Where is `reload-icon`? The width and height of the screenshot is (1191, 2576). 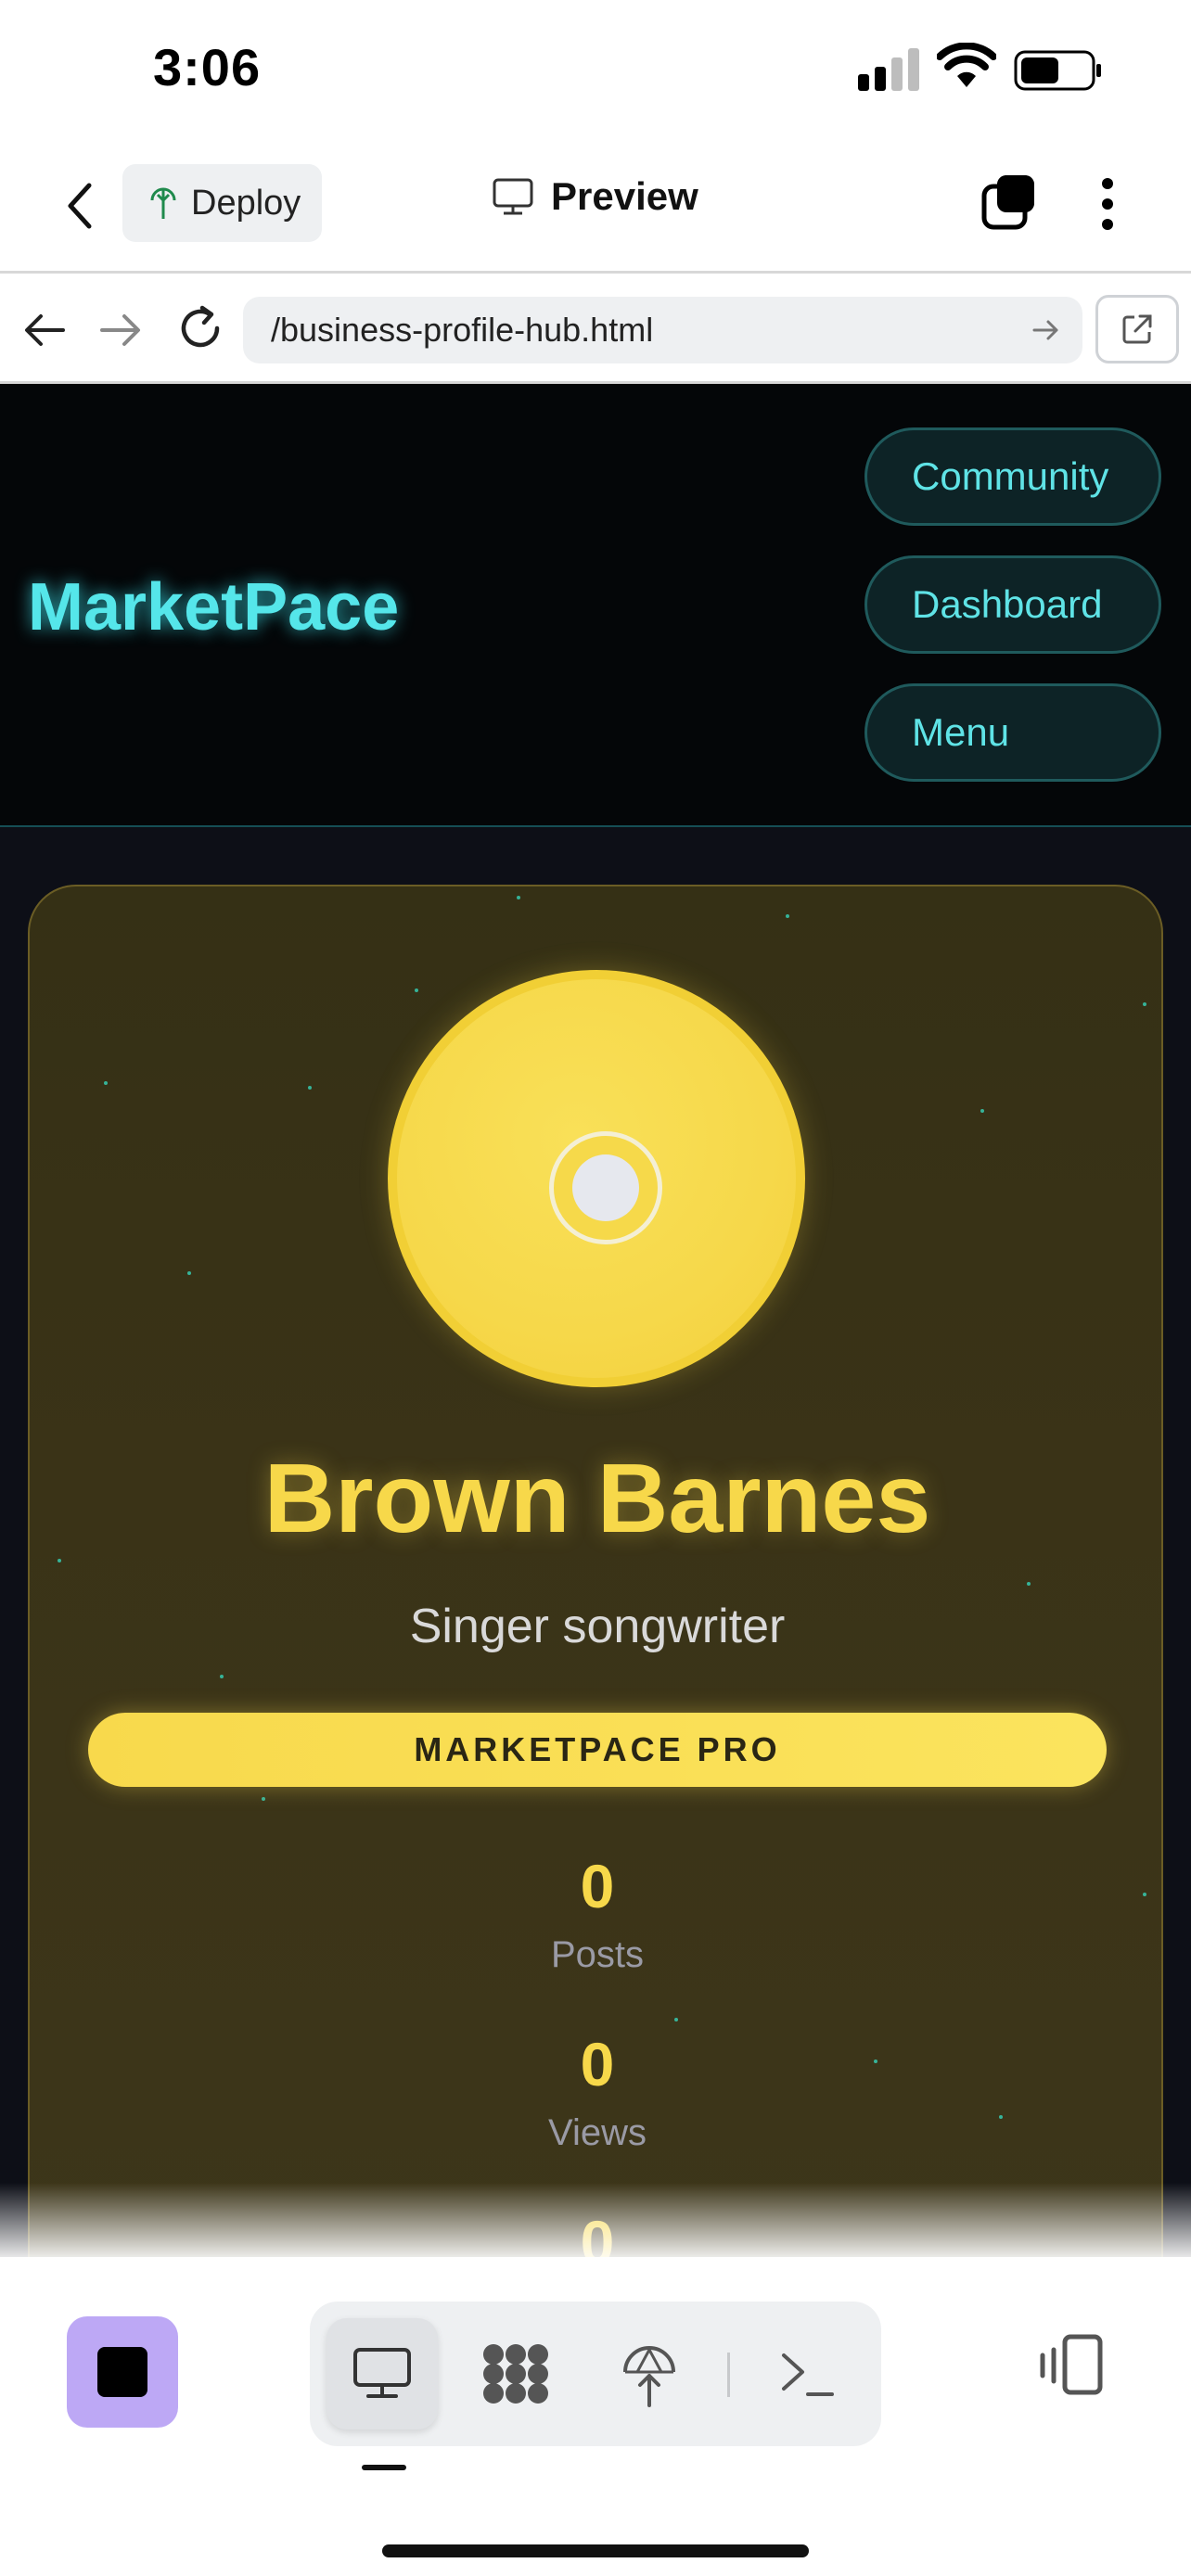
reload-icon is located at coordinates (200, 328).